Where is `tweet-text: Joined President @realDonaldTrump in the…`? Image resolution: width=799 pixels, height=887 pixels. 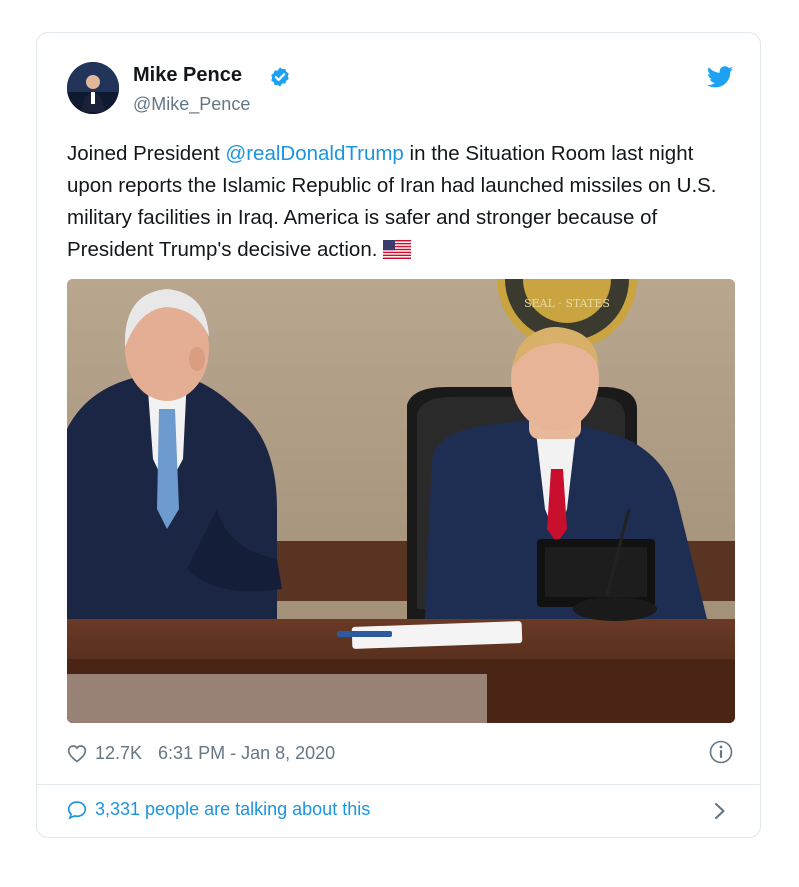
tweet-text: Joined President @realDonaldTrump in the… is located at coordinates (402, 202).